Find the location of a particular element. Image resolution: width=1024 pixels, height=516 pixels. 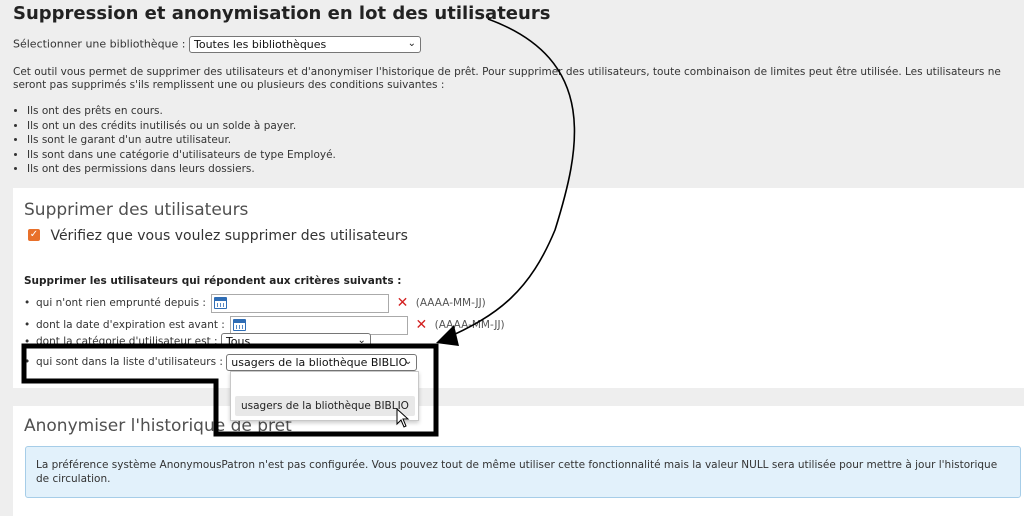

annotation-highlight-box is located at coordinates (230, 390).